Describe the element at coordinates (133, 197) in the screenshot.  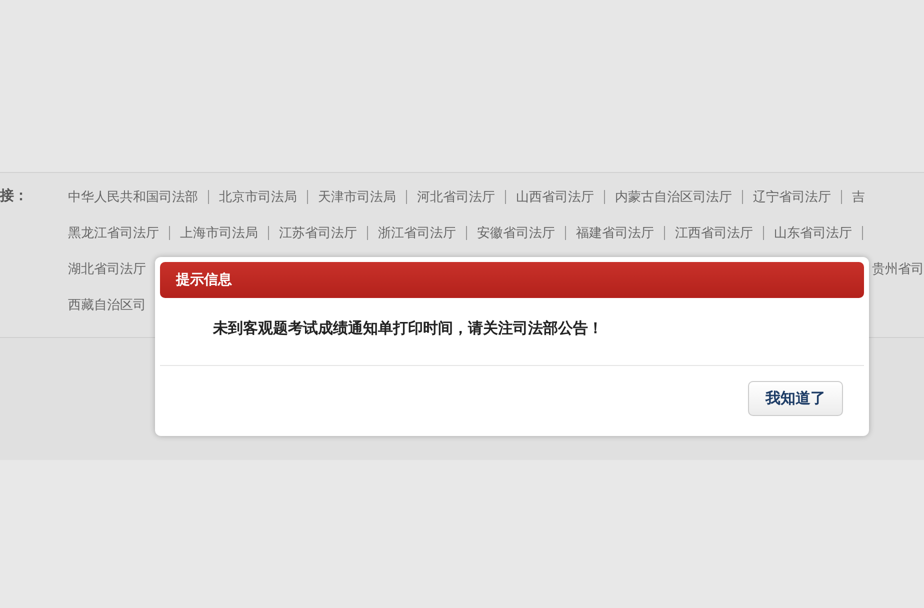
I see `agency-link: 中华人民共和国司法部` at that location.